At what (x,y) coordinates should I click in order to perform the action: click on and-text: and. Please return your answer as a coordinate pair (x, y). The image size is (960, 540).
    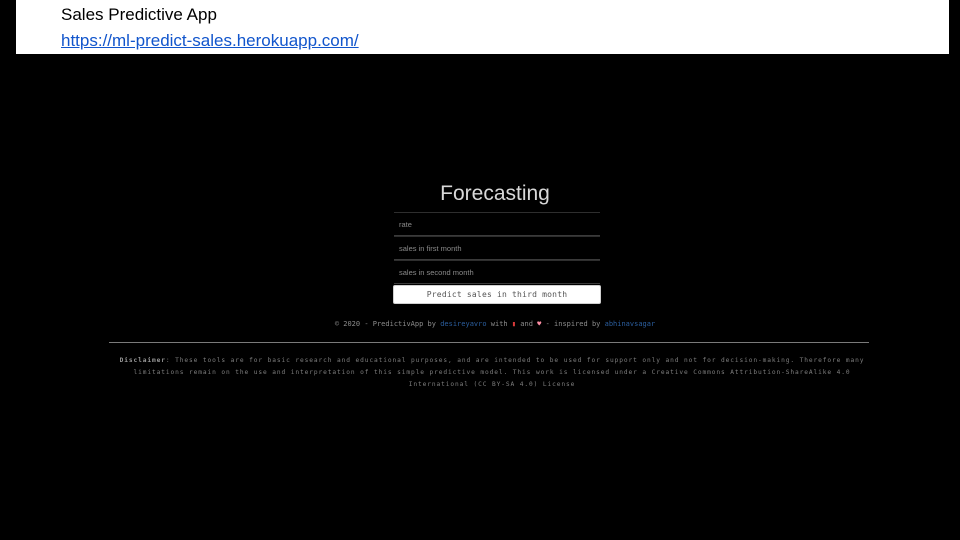
    Looking at the image, I should click on (526, 324).